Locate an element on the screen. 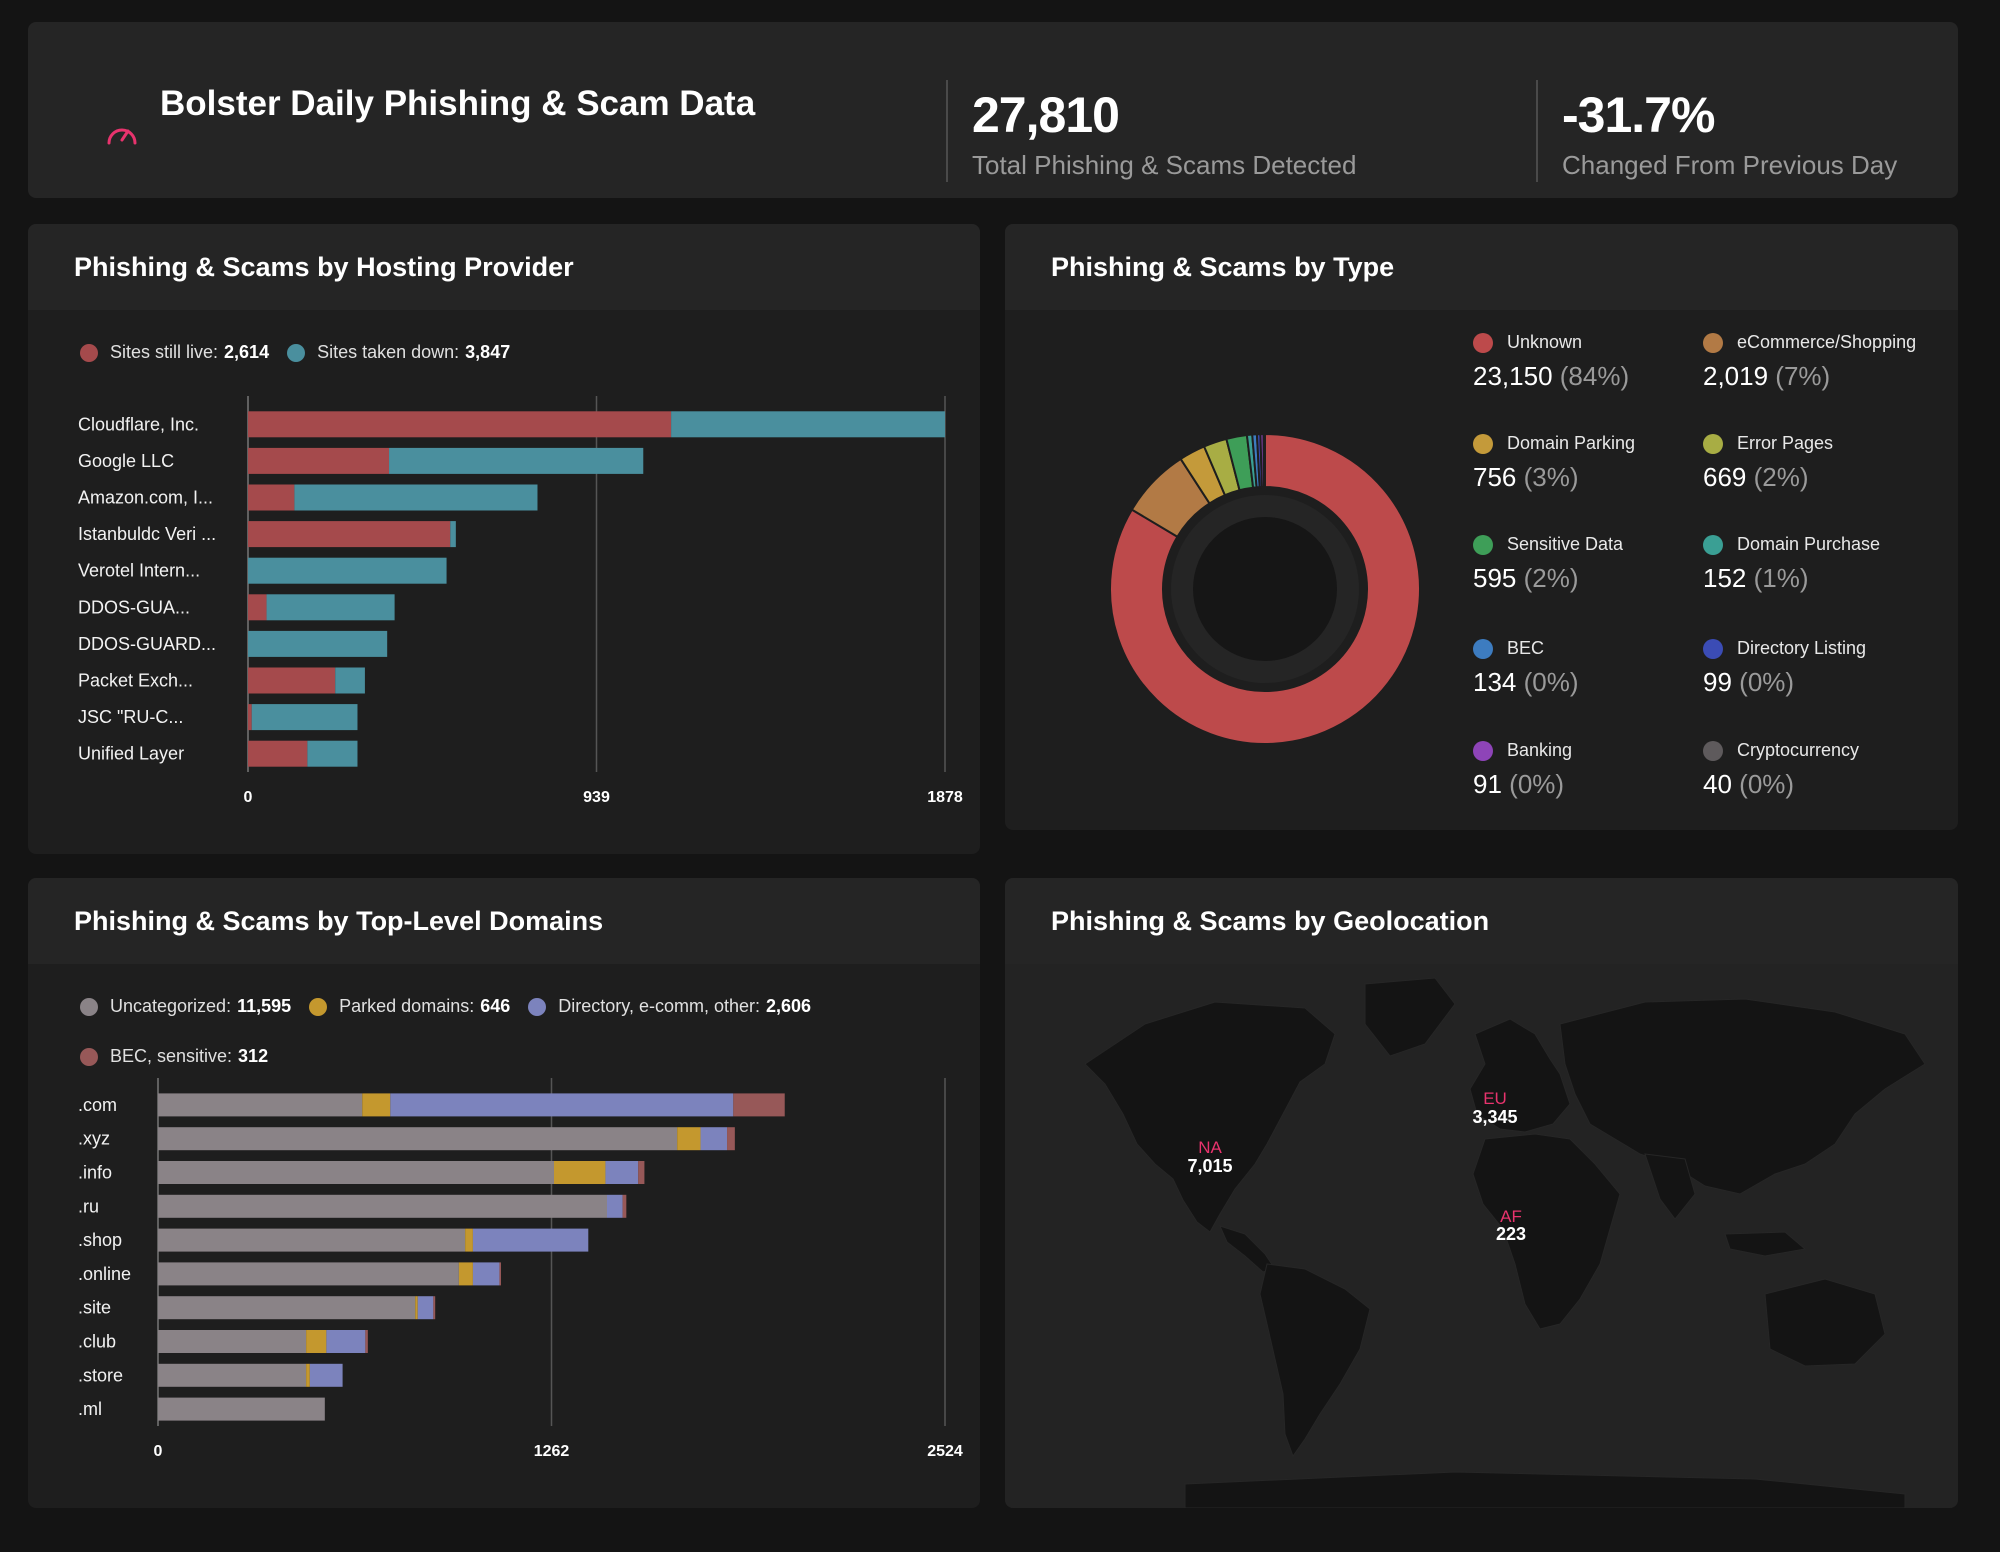 This screenshot has height=1552, width=2000. type-name-text: Unknown is located at coordinates (1545, 342).